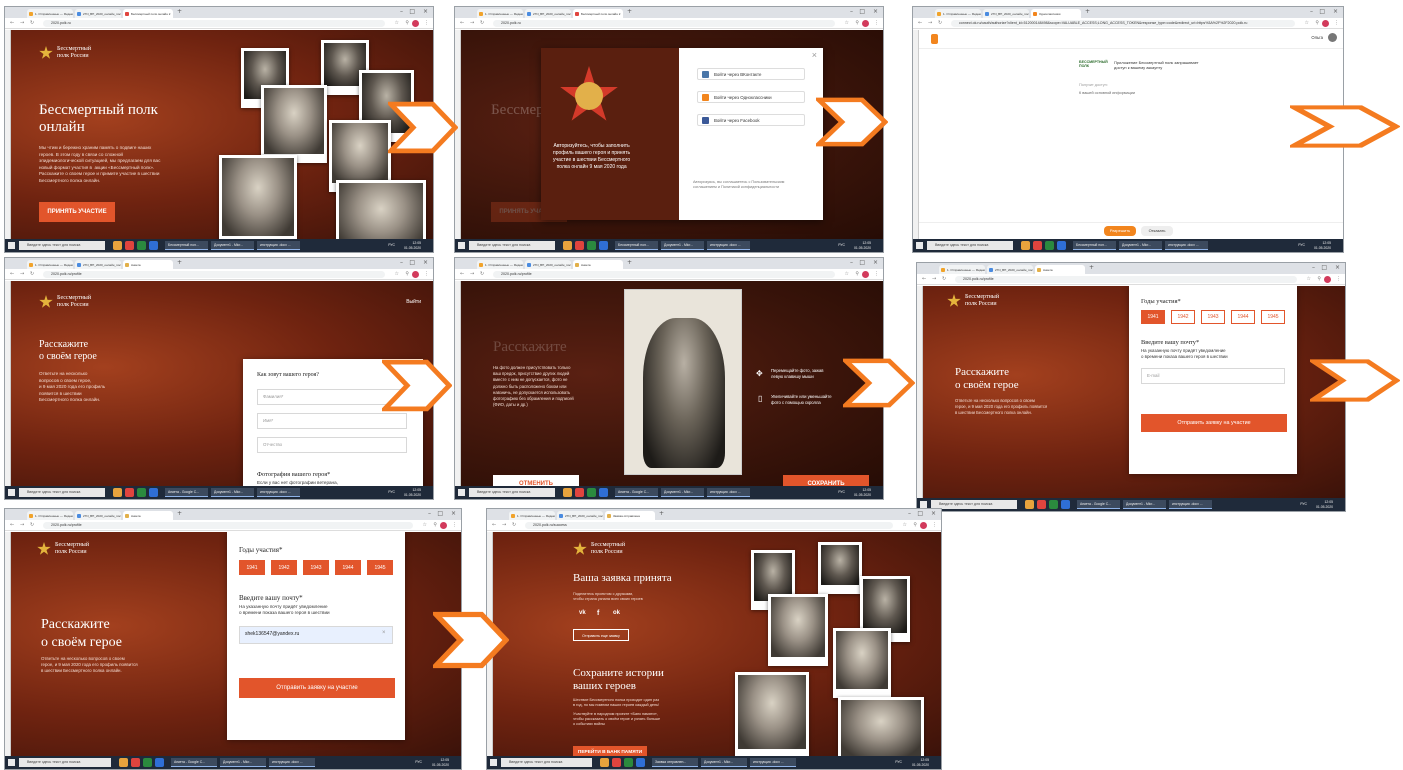 Image resolution: width=1403 pixels, height=770 pixels. What do you see at coordinates (536, 480) in the screenshot?
I see `cancel-button: ОТМЕНИТЬ` at bounding box center [536, 480].